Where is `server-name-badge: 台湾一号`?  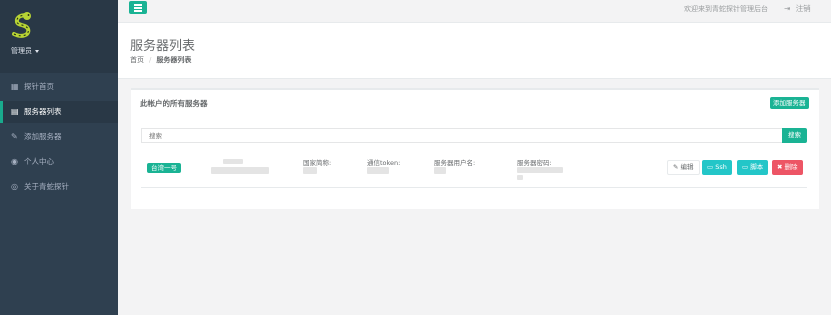 server-name-badge: 台湾一号 is located at coordinates (164, 168).